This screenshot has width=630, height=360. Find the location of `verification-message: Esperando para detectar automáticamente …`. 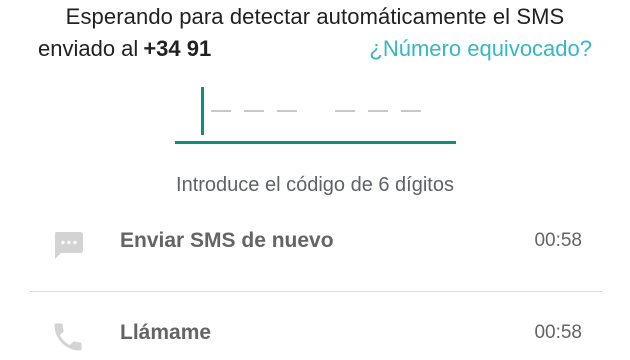

verification-message: Esperando para detectar automáticamente … is located at coordinates (315, 16).